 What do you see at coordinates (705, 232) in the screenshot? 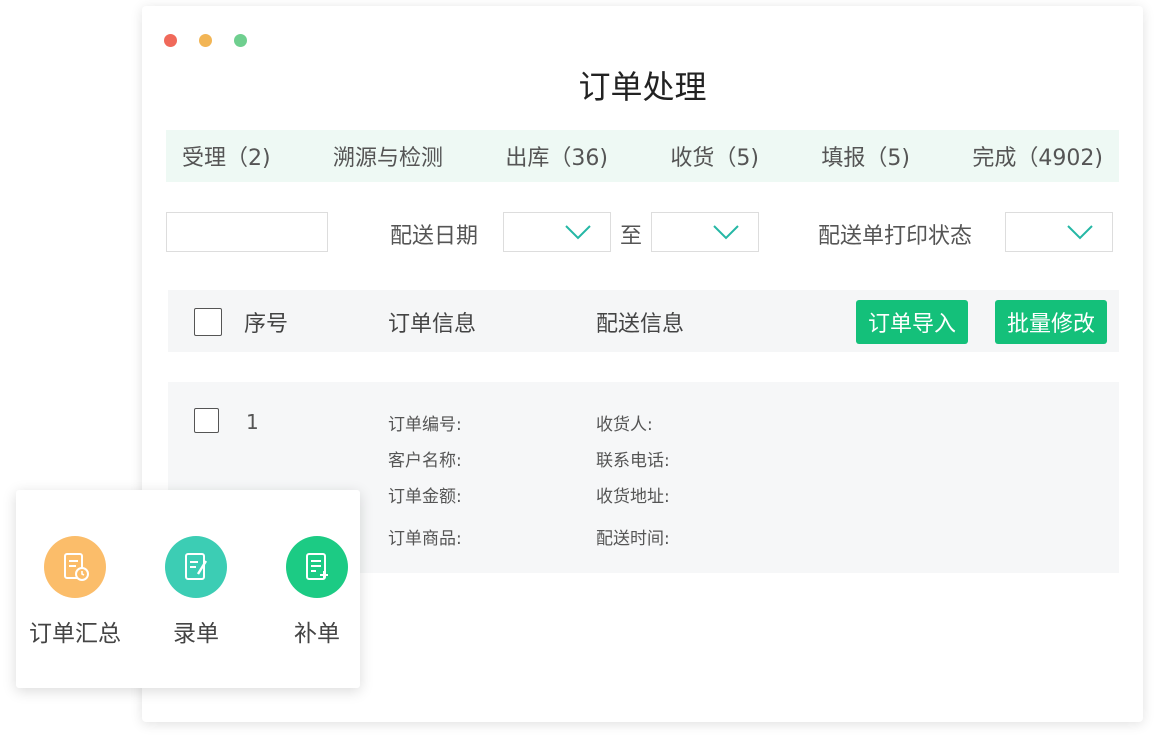
I see `date-to-select` at bounding box center [705, 232].